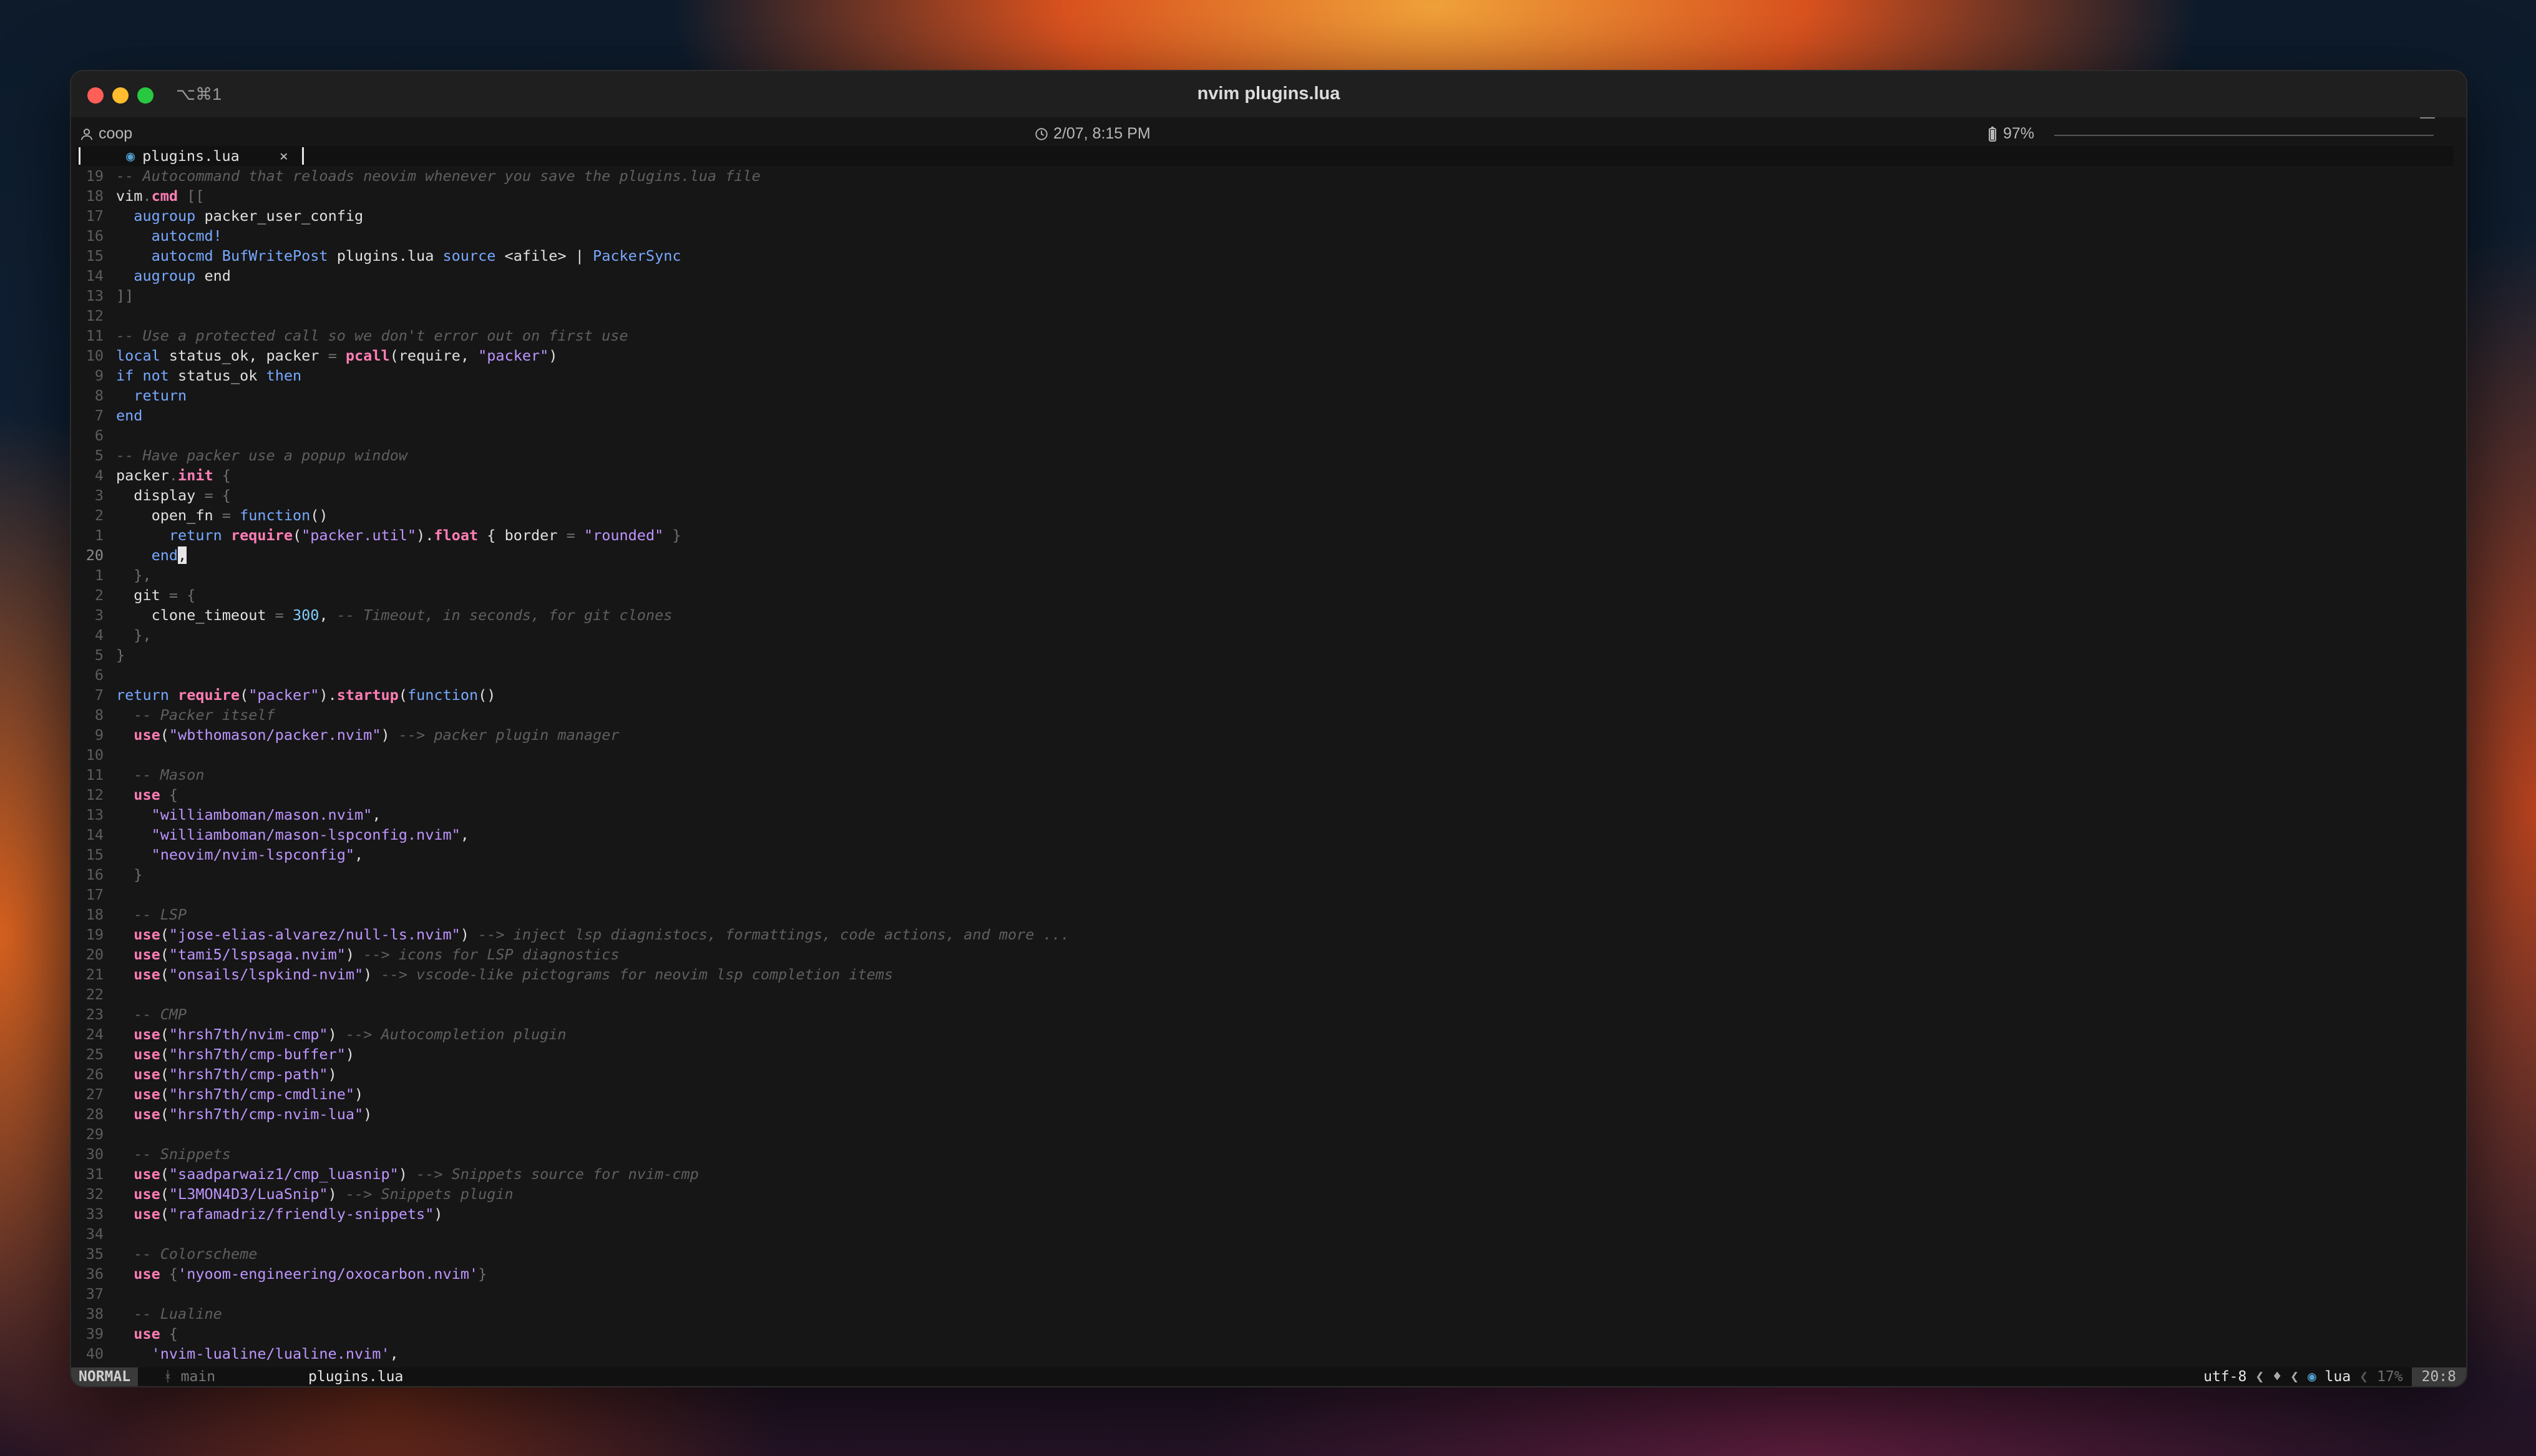  Describe the element at coordinates (1265, 895) in the screenshot. I see `code-line: 17` at that location.